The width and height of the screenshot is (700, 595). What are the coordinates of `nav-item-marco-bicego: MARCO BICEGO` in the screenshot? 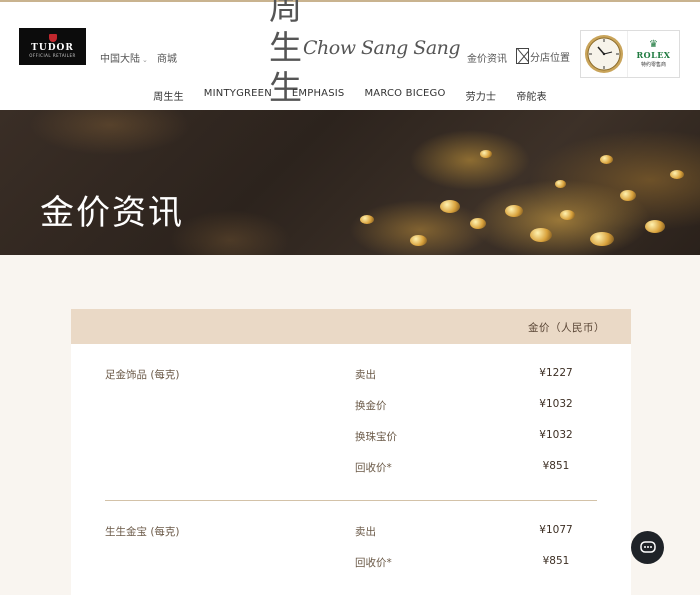 It's located at (404, 95).